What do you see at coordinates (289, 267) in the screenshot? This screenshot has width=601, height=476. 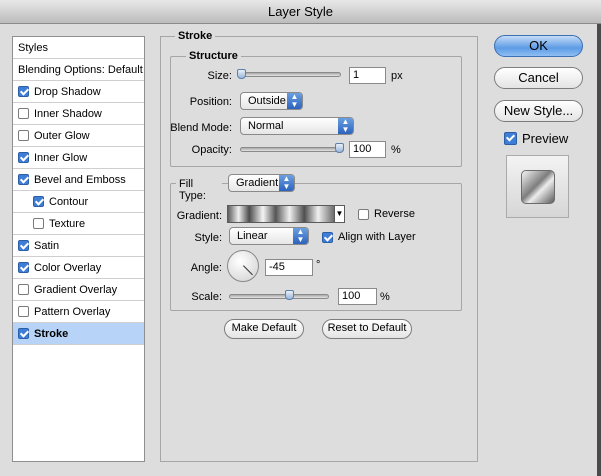 I see `angle-field: -45` at bounding box center [289, 267].